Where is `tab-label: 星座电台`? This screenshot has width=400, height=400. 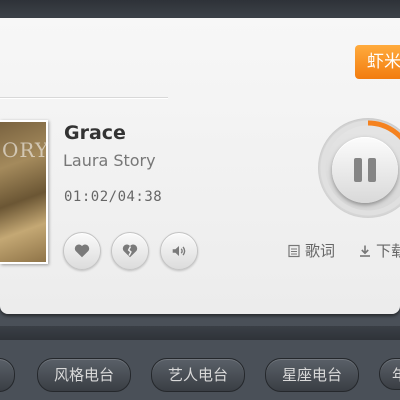
tab-label: 星座电台 is located at coordinates (311, 375).